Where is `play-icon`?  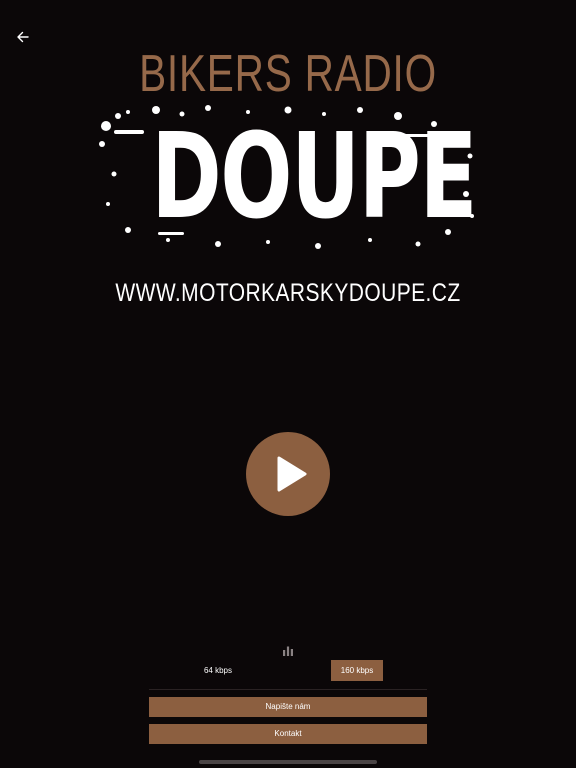
play-icon is located at coordinates (292, 474).